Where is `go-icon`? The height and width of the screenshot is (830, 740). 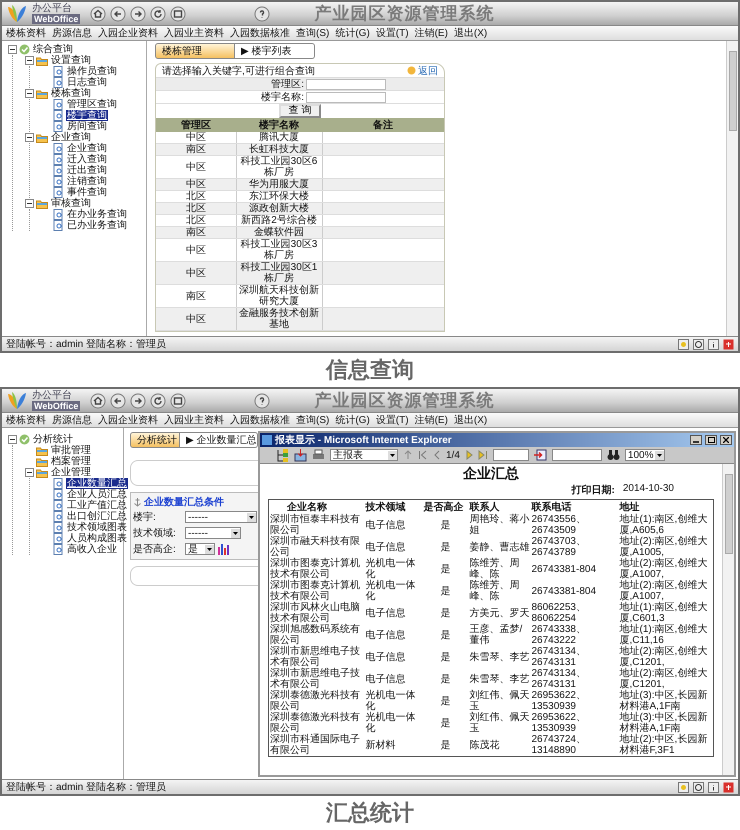
go-icon is located at coordinates (540, 455).